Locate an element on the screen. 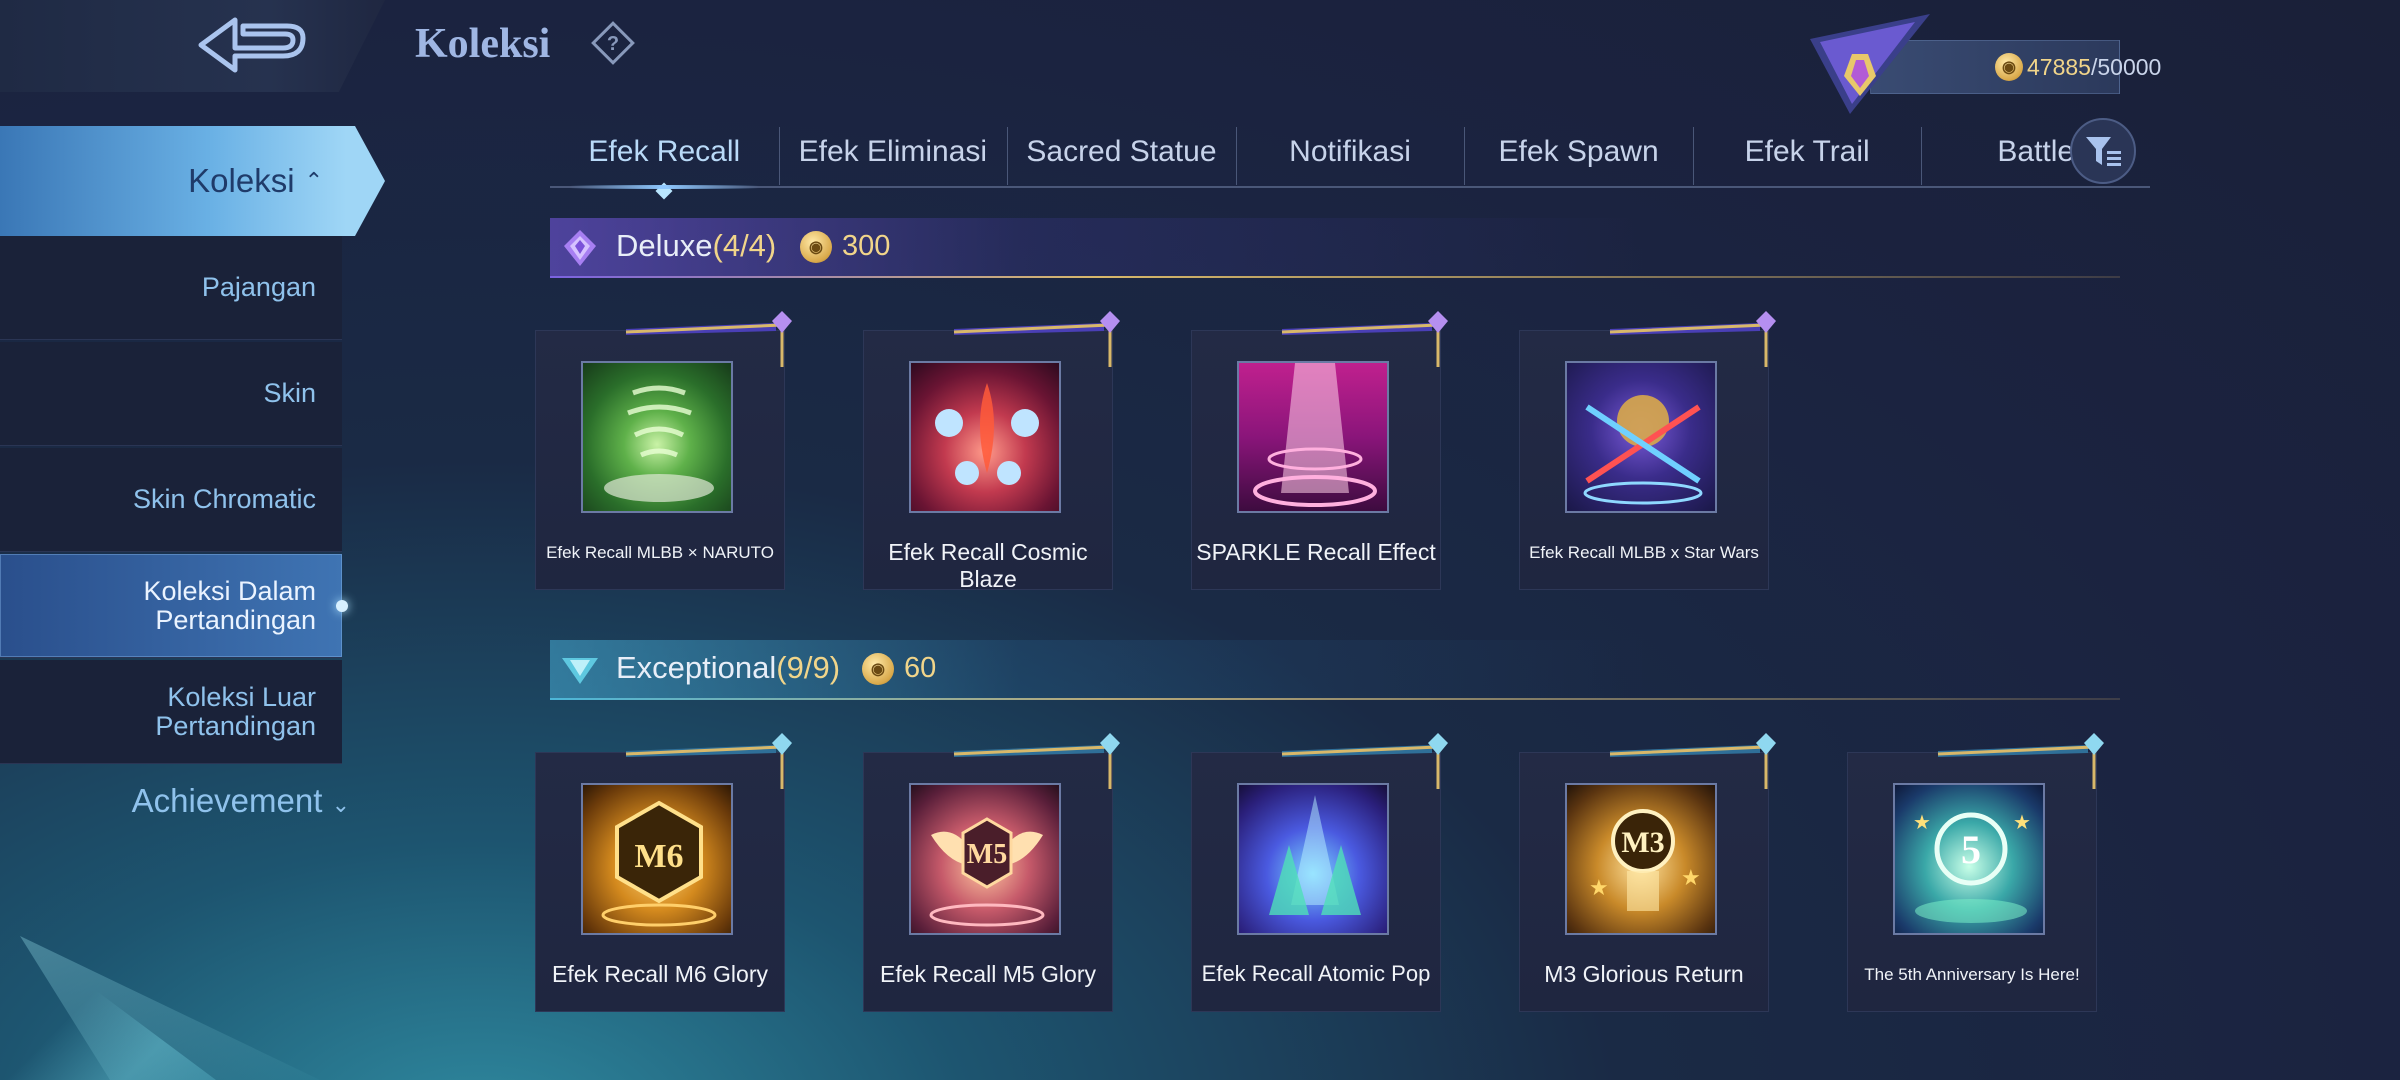 This screenshot has height=1080, width=2400. tab-efek-recall: Efek Recall is located at coordinates (664, 160).